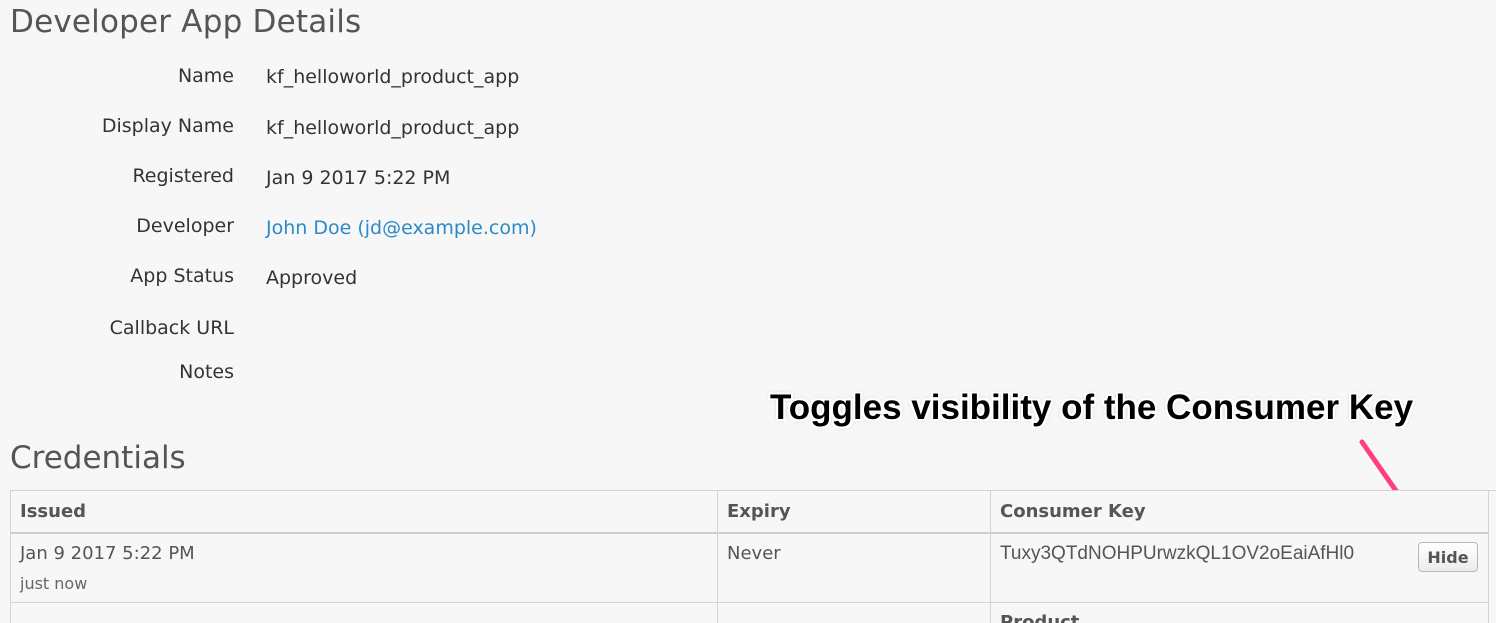  Describe the element at coordinates (182, 276) in the screenshot. I see `app-status-label: App Status` at that location.